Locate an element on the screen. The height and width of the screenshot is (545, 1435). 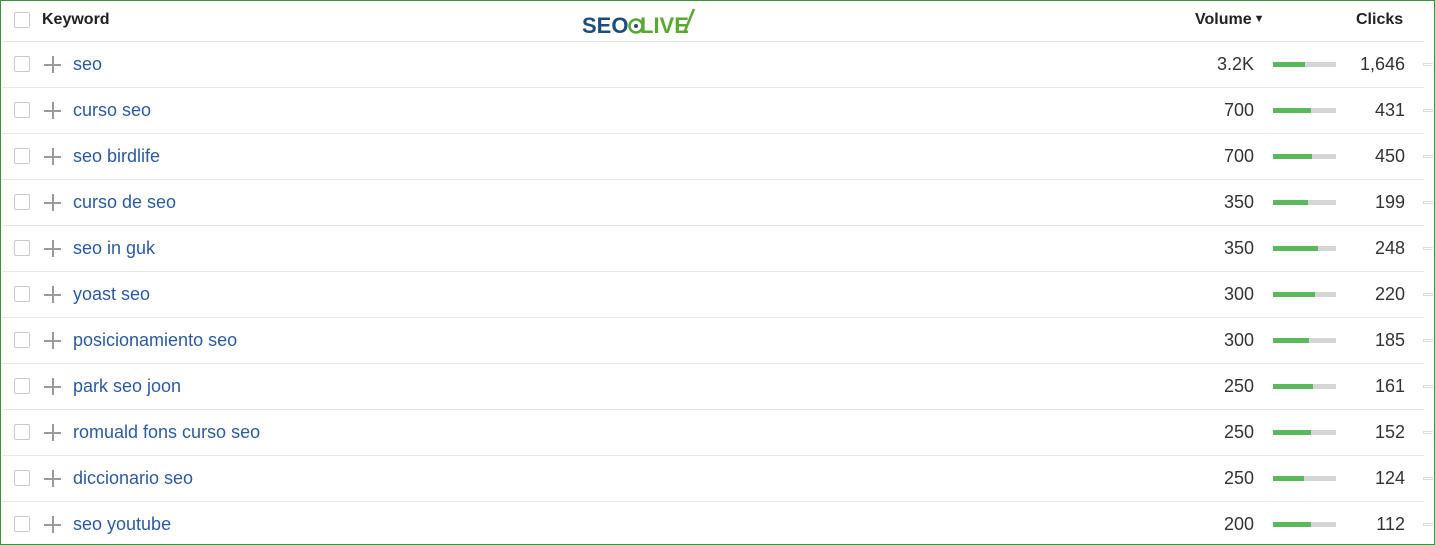
logo-text-live: LIVE is located at coordinates (664, 25).